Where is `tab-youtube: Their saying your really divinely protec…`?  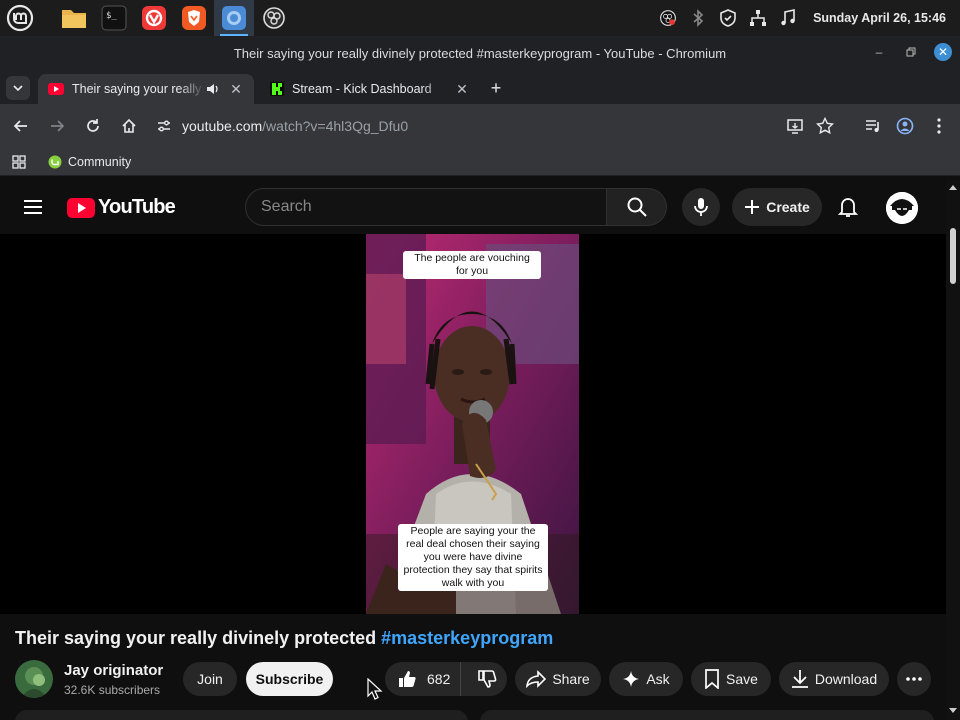
tab-youtube: Their saying your really divinely protec… is located at coordinates (146, 89).